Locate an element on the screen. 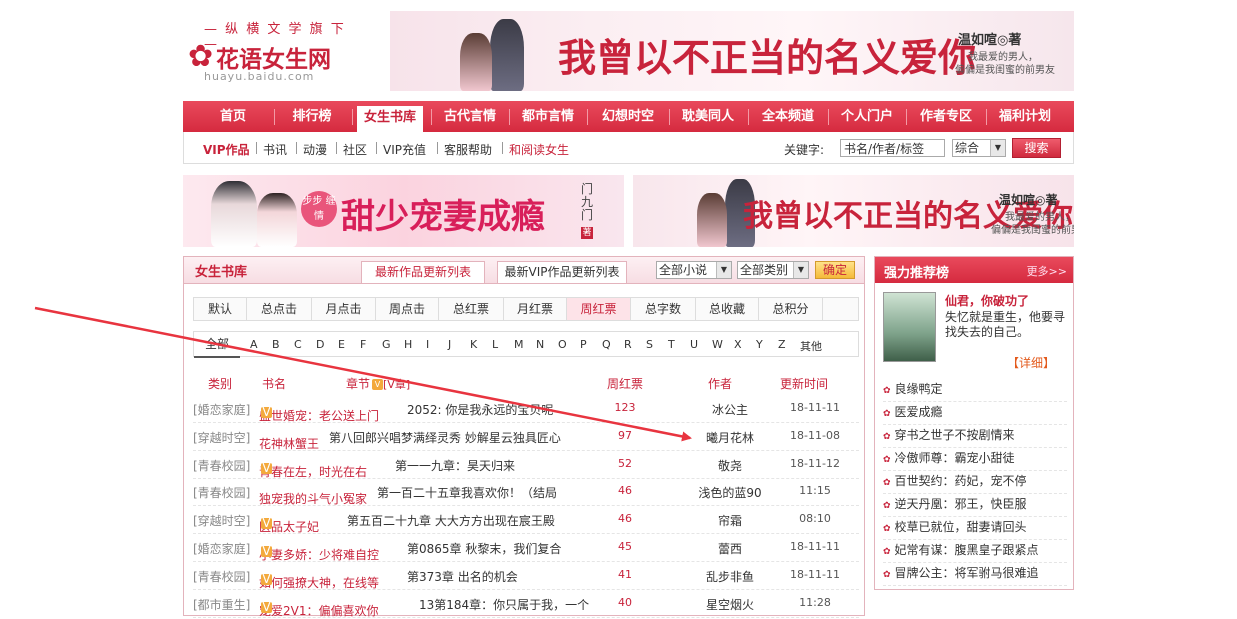  letter-p: P is located at coordinates (583, 344).